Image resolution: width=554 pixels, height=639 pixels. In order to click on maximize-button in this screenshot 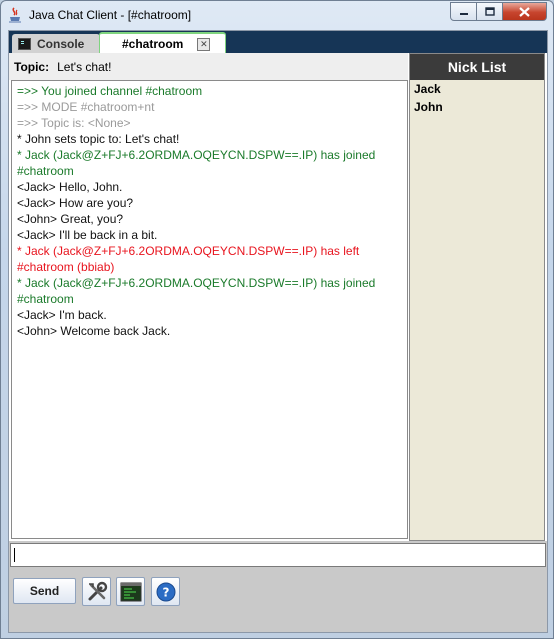, I will do `click(490, 11)`.